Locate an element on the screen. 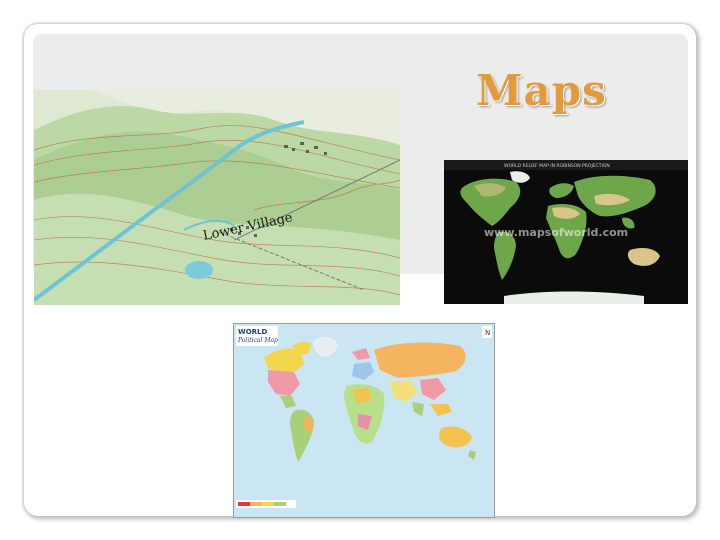  political-map-heading-line2: Political Map is located at coordinates (257, 340).